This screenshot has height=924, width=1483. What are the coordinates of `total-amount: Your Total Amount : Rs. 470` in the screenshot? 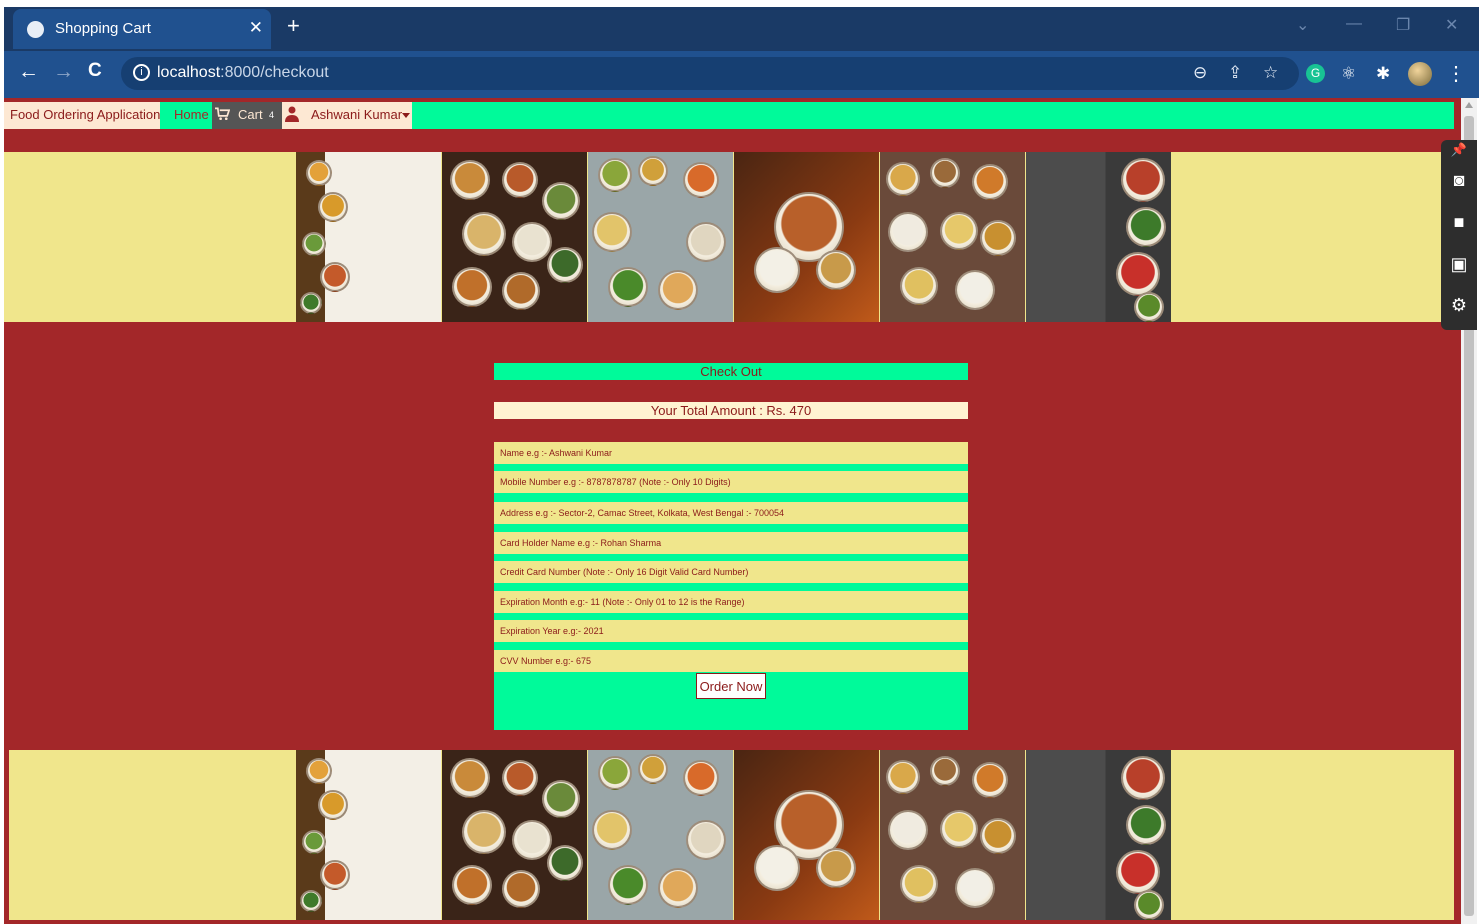 It's located at (731, 410).